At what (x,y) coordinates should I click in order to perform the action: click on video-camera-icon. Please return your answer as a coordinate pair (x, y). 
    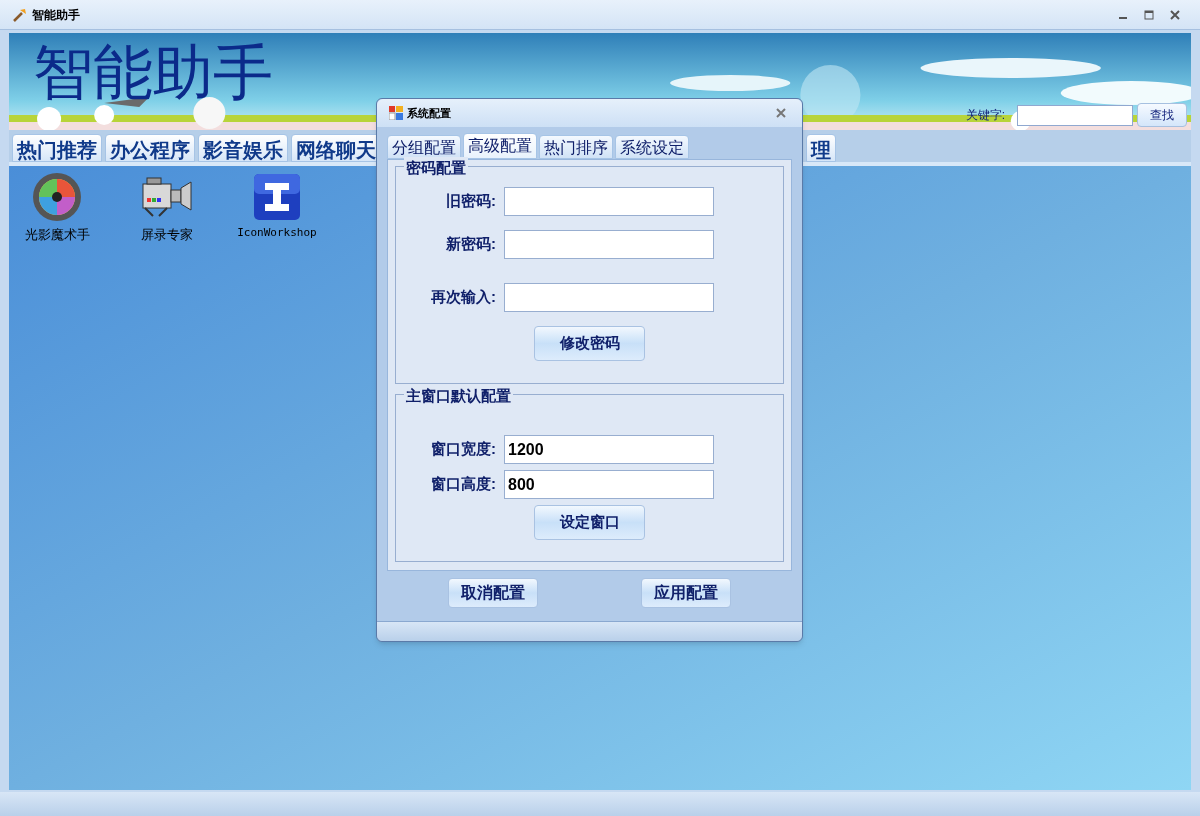
    Looking at the image, I should click on (167, 197).